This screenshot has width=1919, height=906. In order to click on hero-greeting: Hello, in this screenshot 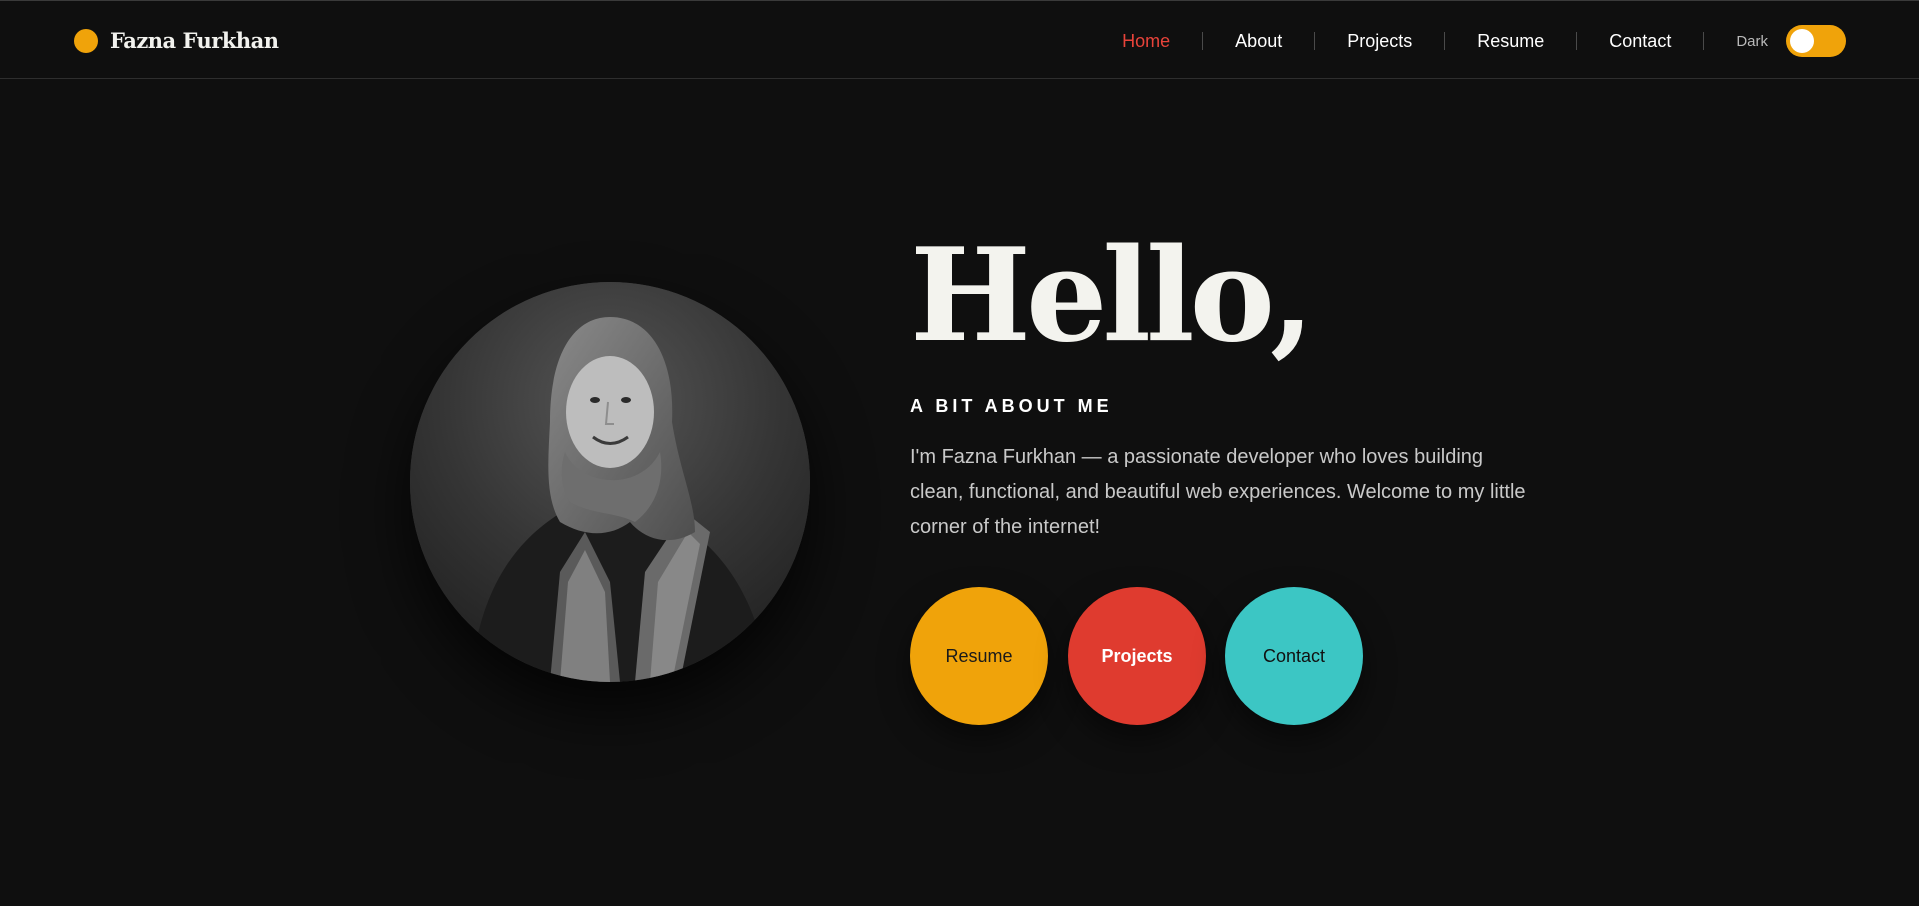, I will do `click(1112, 296)`.